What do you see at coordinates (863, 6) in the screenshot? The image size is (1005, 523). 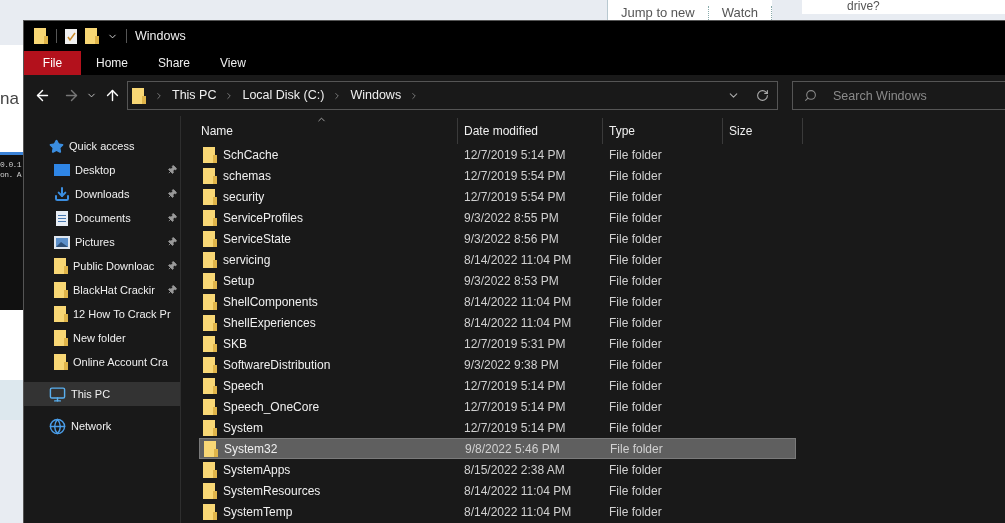 I see `page-text: drive?` at bounding box center [863, 6].